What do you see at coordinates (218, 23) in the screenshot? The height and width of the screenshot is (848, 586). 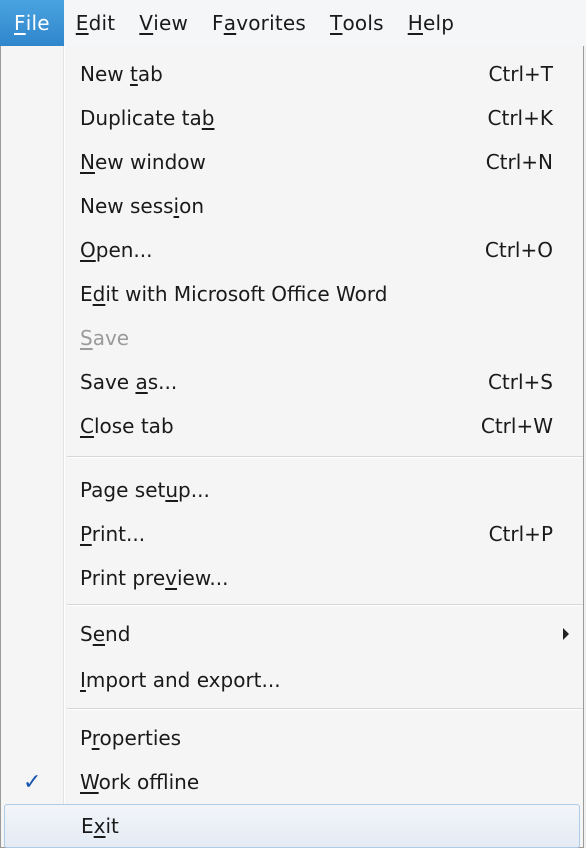 I see `menu-favorites-pre: F` at bounding box center [218, 23].